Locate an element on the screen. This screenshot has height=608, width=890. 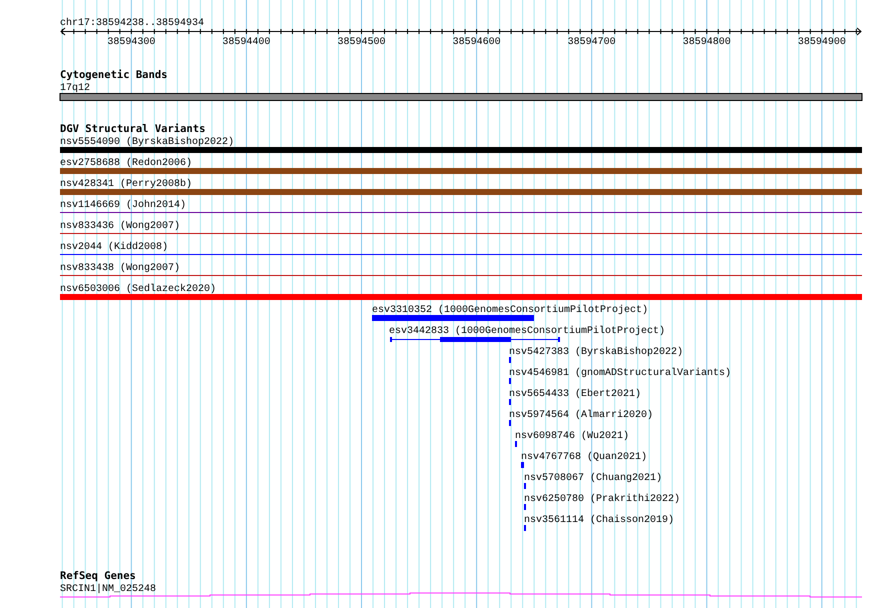
tick-label: 38594800 is located at coordinates (706, 42).